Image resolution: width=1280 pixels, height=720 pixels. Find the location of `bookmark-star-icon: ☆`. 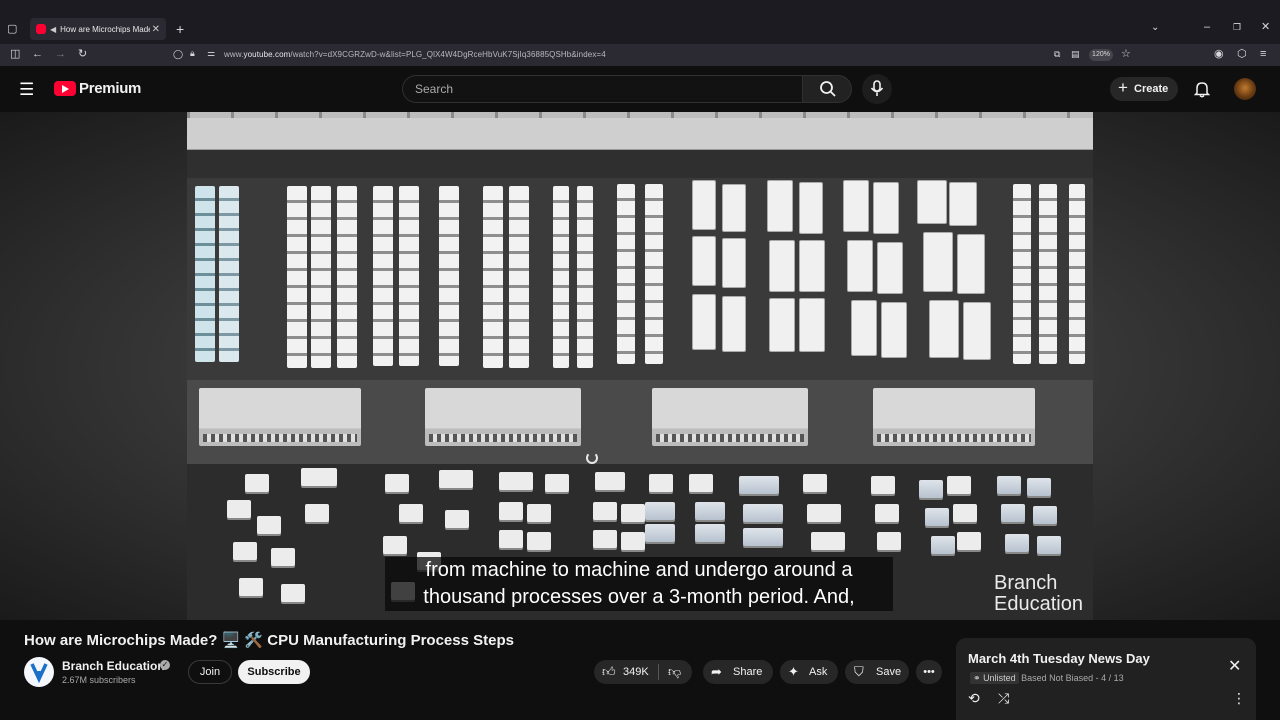

bookmark-star-icon: ☆ is located at coordinates (1126, 54).